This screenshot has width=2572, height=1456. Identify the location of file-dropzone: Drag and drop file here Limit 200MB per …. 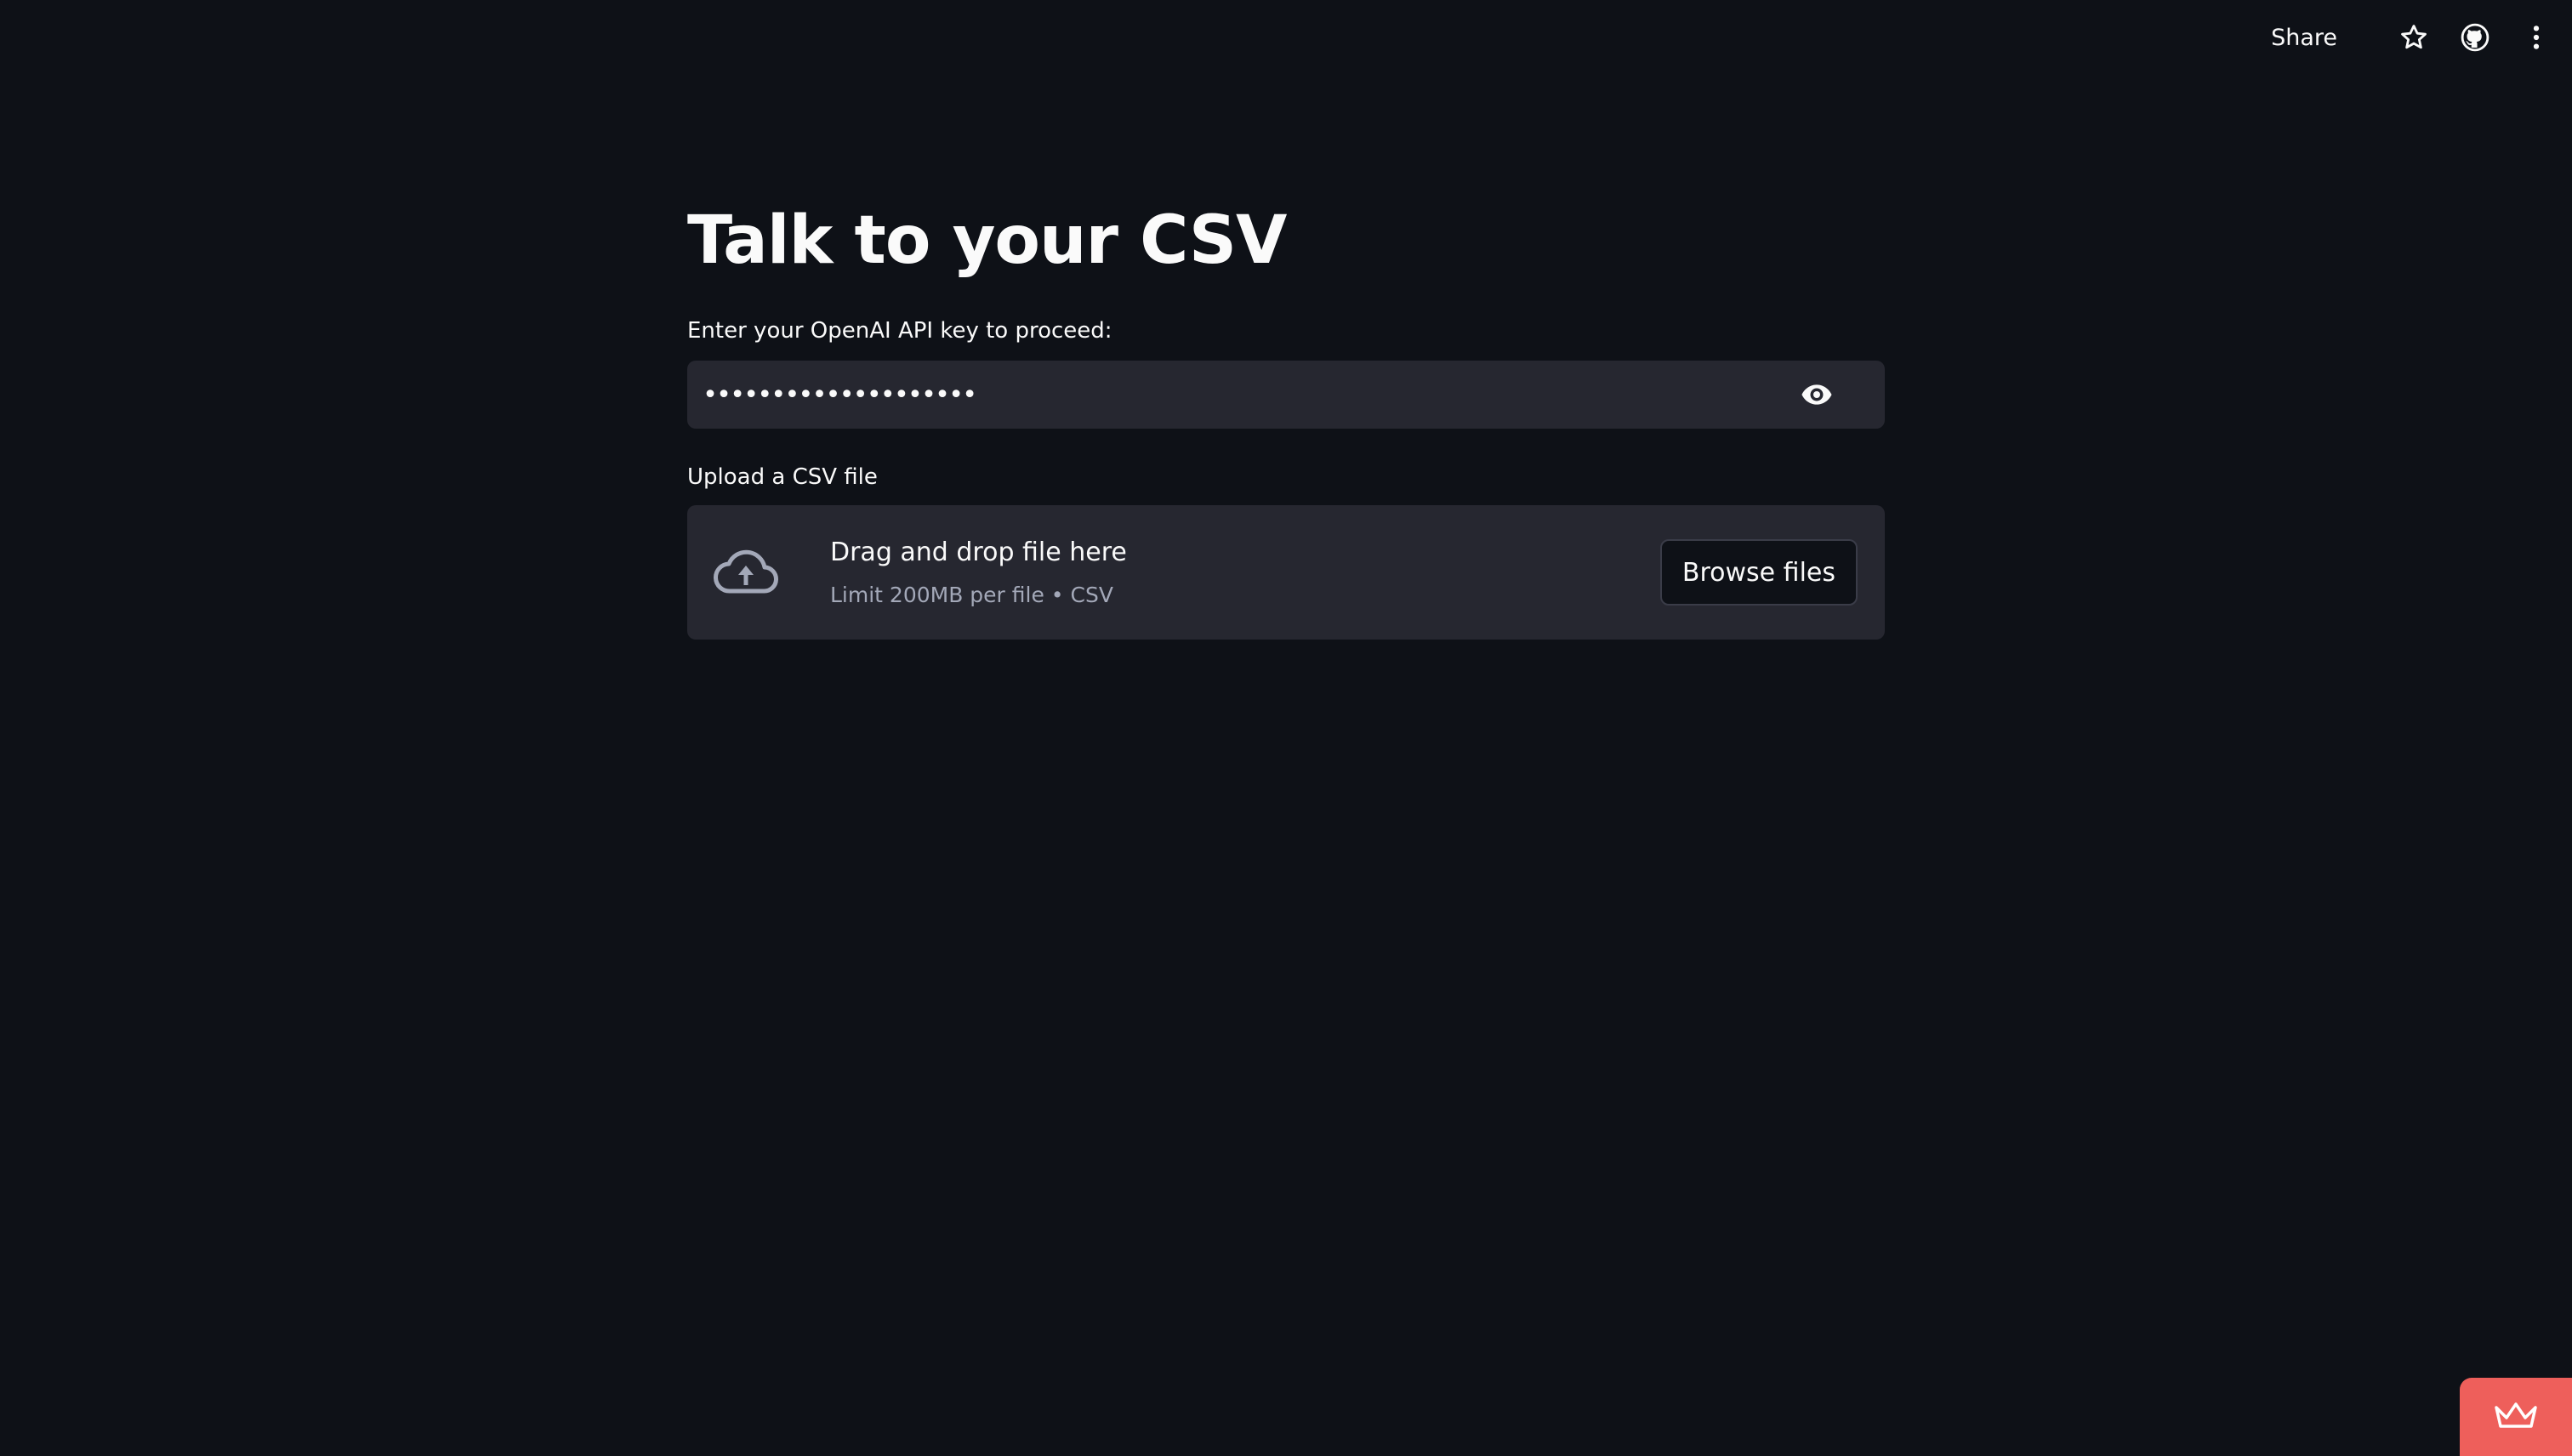
(1286, 572).